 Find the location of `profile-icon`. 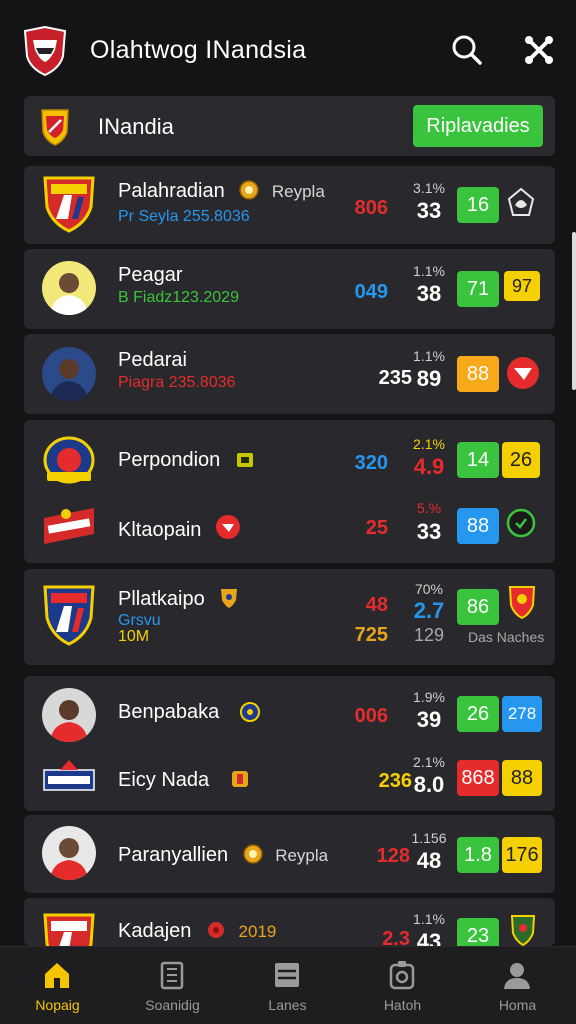

profile-icon is located at coordinates (517, 976).